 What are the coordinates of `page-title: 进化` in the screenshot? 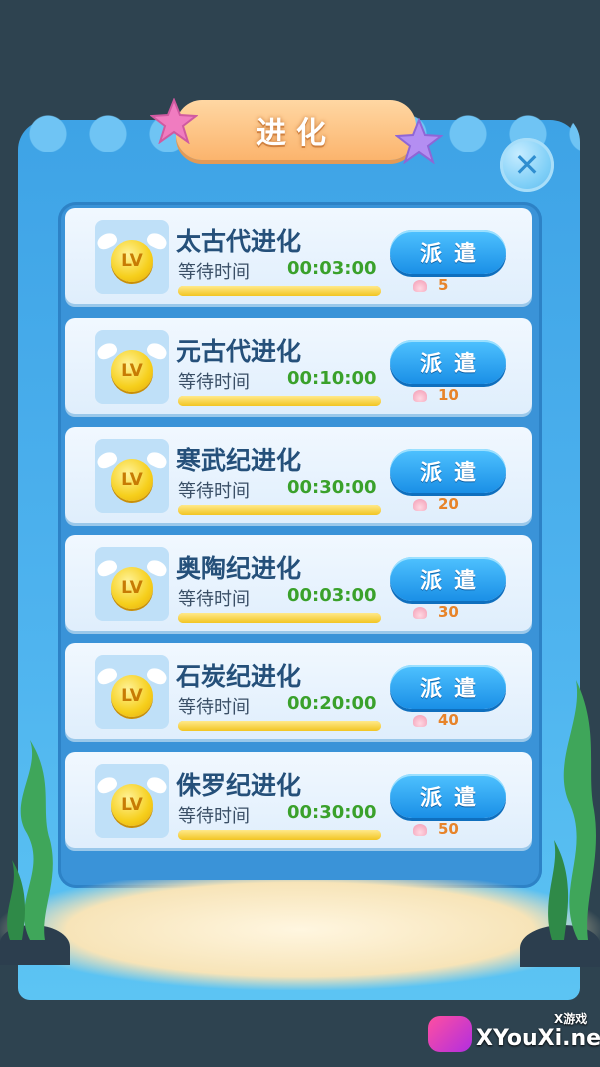 It's located at (296, 133).